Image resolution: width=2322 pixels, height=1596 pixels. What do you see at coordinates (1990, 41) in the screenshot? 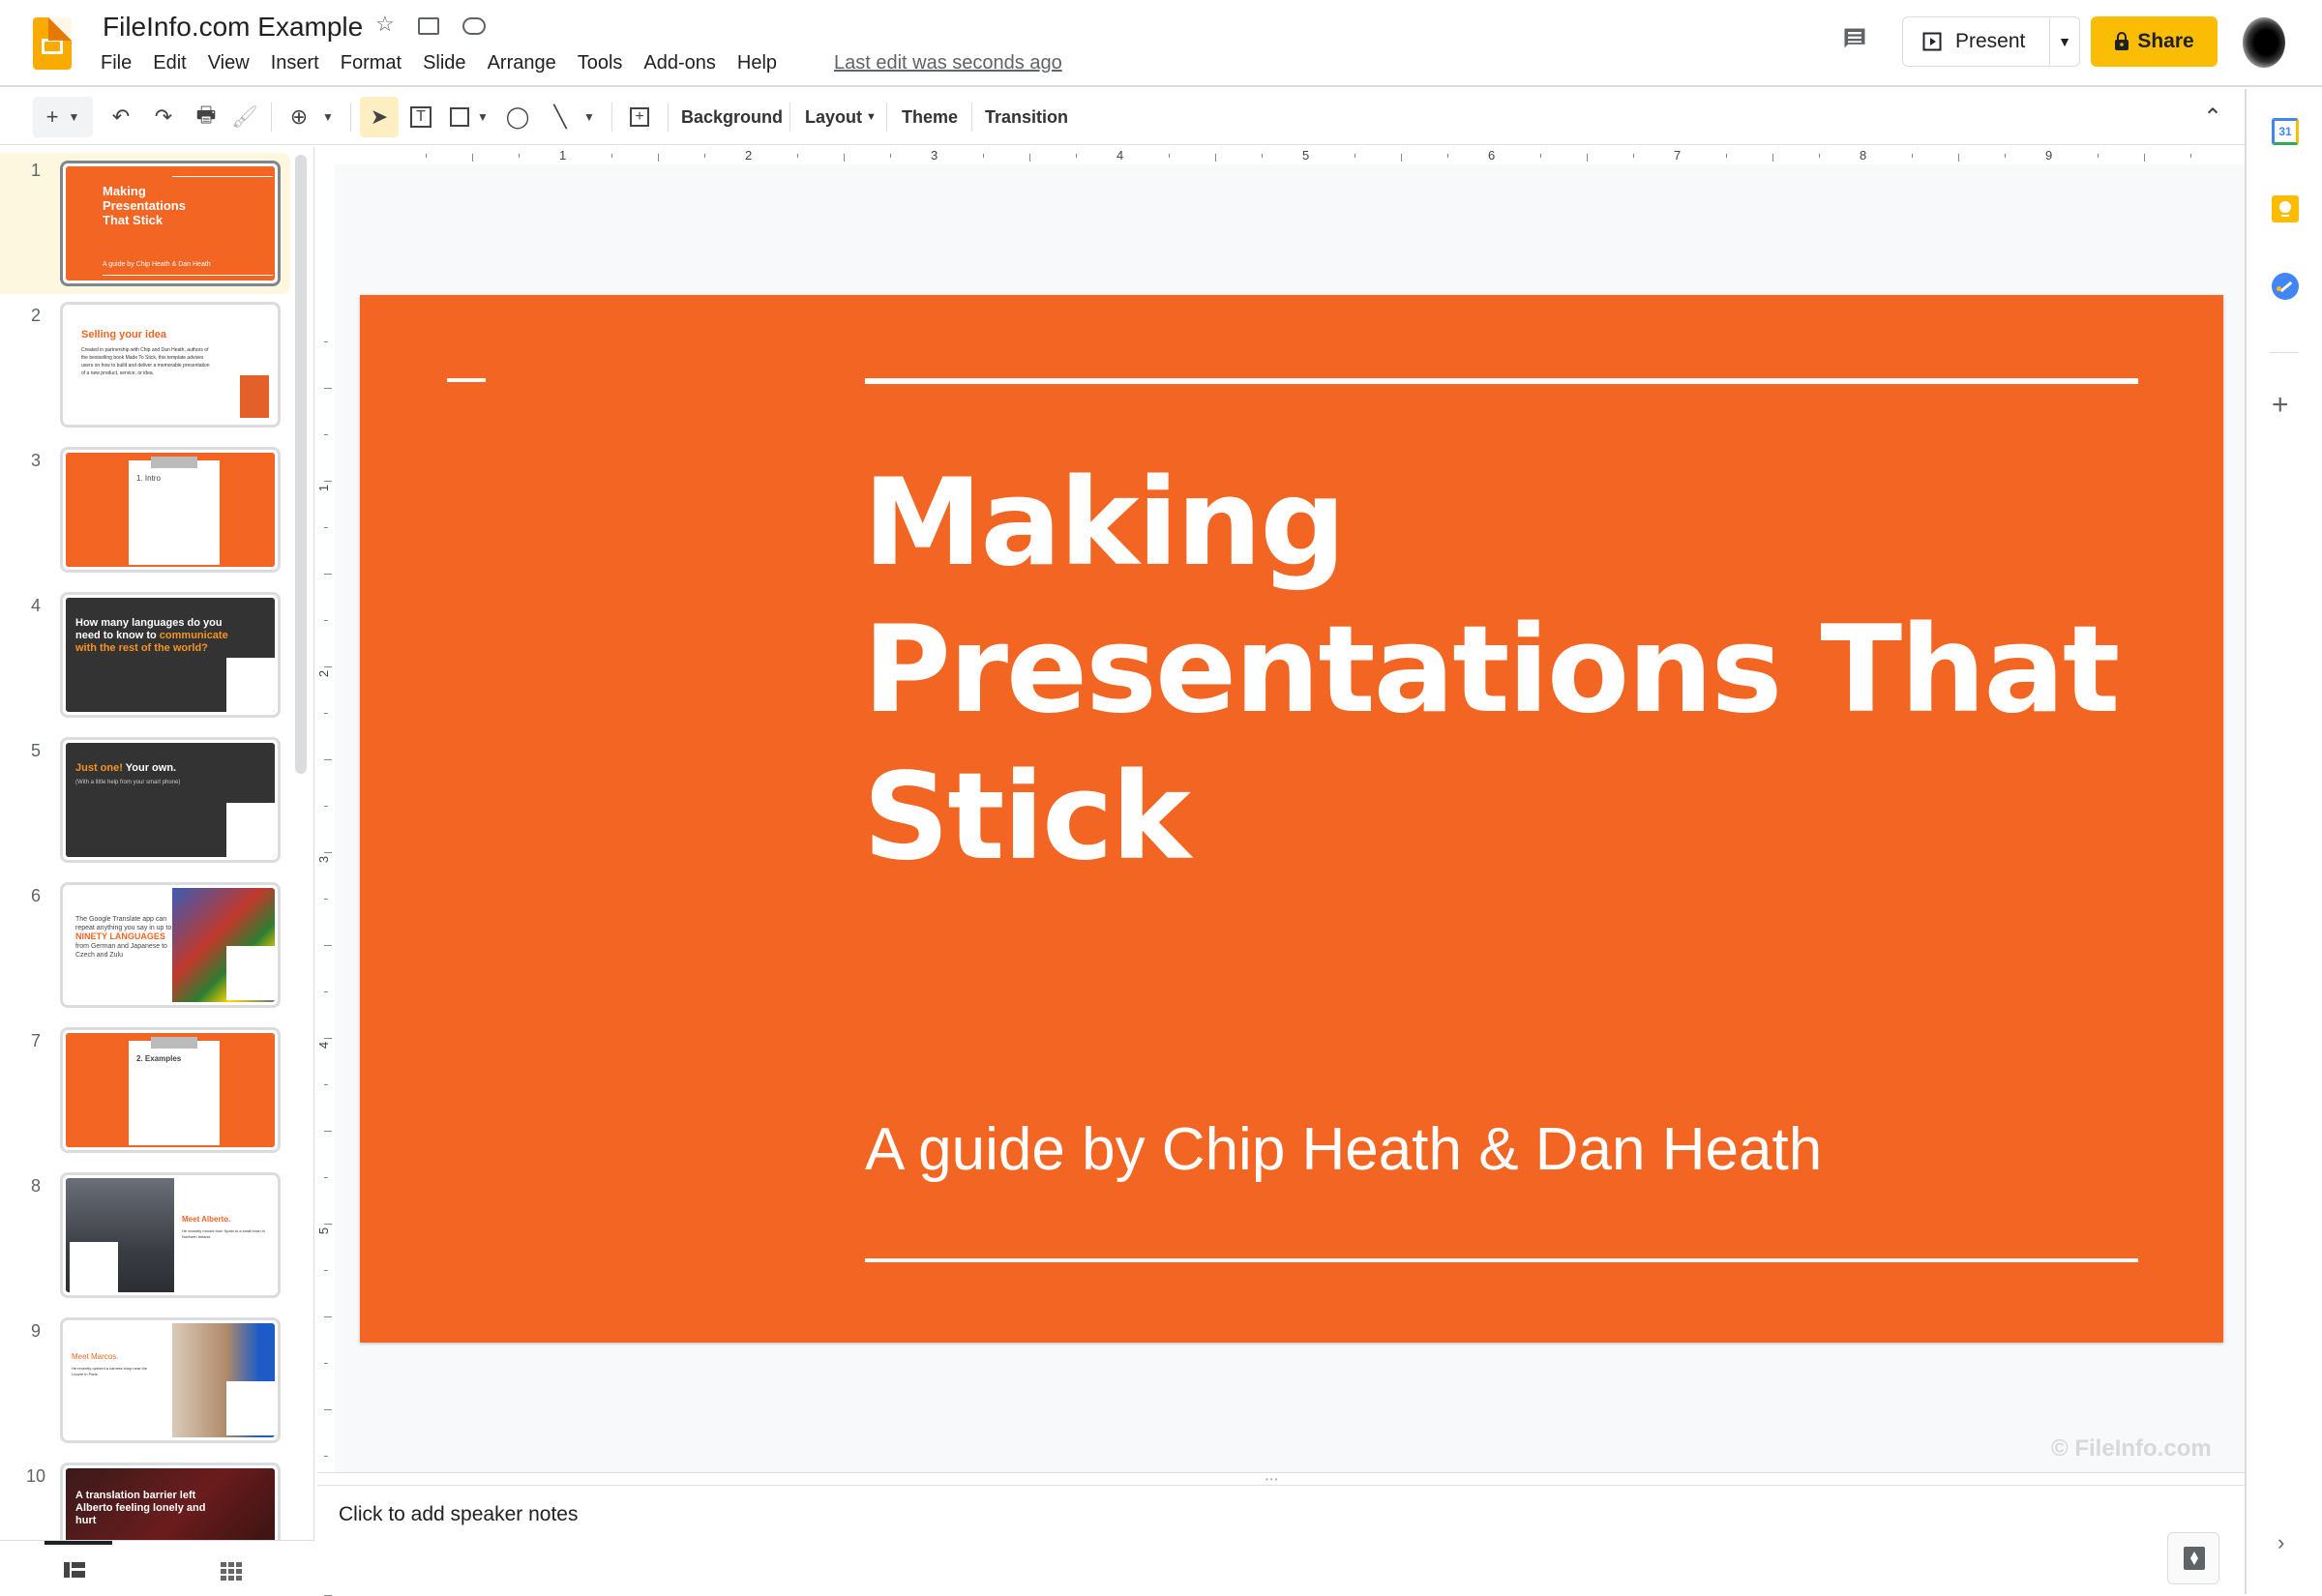
I see `present-label: Present` at bounding box center [1990, 41].